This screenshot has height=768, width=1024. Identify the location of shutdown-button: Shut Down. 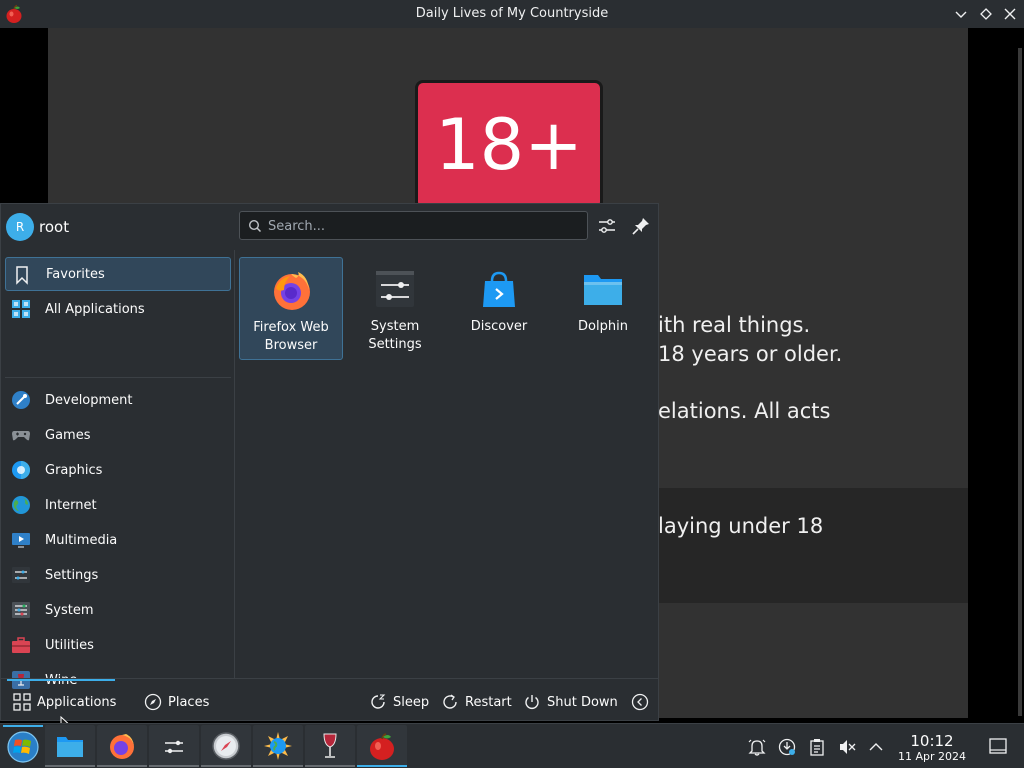
(570, 702).